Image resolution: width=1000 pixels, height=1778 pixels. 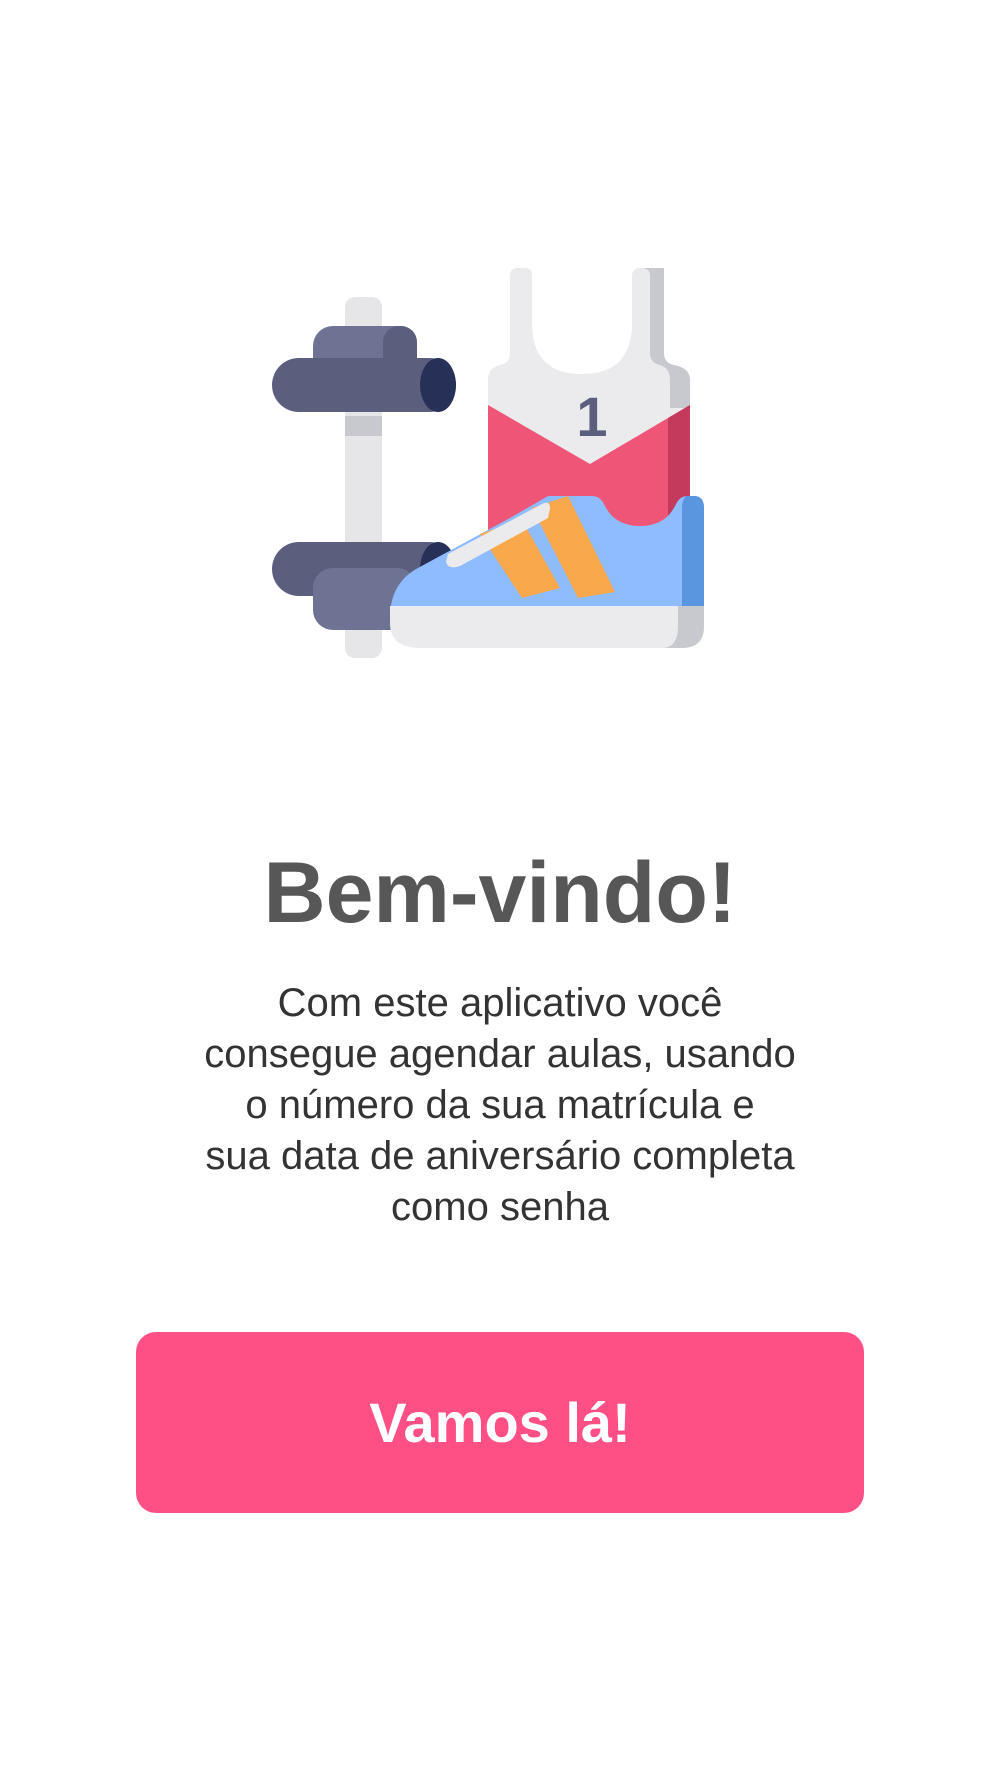 What do you see at coordinates (500, 1422) in the screenshot?
I see `start-button: Vamos lá!` at bounding box center [500, 1422].